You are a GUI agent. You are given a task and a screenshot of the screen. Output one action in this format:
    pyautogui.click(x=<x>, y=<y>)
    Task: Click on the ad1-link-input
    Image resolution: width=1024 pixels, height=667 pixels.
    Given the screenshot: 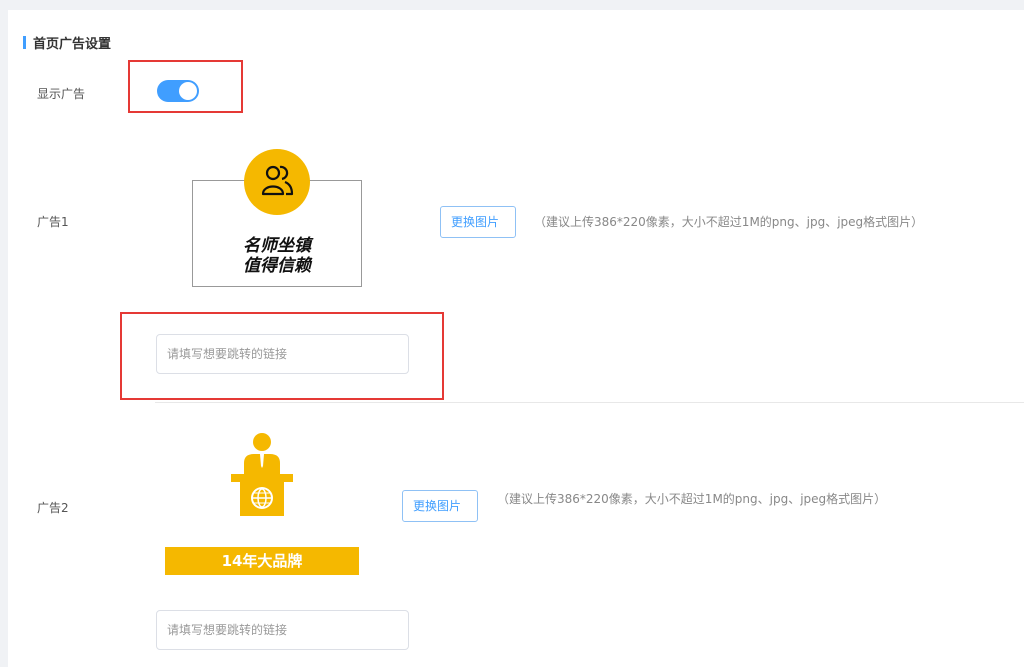 What is the action you would take?
    pyautogui.click(x=282, y=354)
    